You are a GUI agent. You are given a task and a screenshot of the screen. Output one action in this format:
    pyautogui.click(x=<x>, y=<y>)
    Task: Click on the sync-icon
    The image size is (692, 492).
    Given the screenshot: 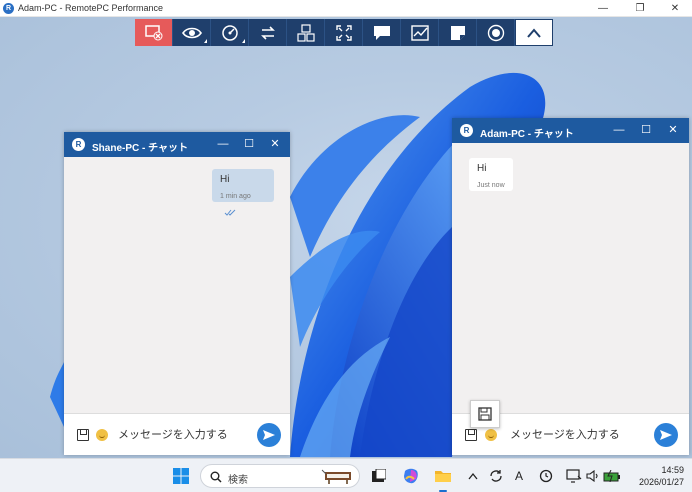 What is the action you would take?
    pyautogui.click(x=496, y=476)
    